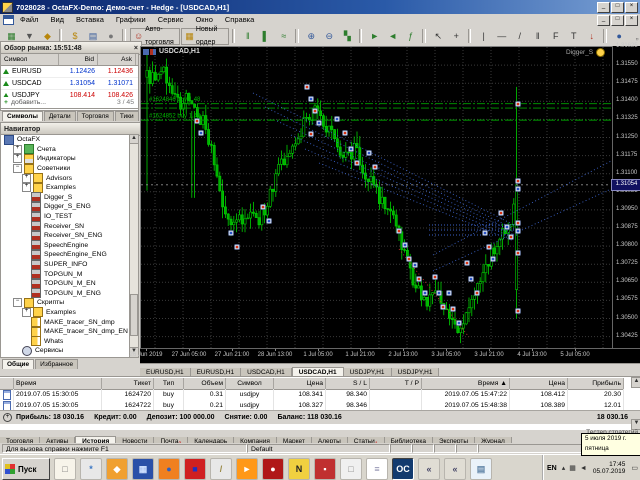 The image size is (640, 480). Describe the element at coordinates (65, 178) in the screenshot. I see `nav-item-Advisors: + Advisors` at that location.